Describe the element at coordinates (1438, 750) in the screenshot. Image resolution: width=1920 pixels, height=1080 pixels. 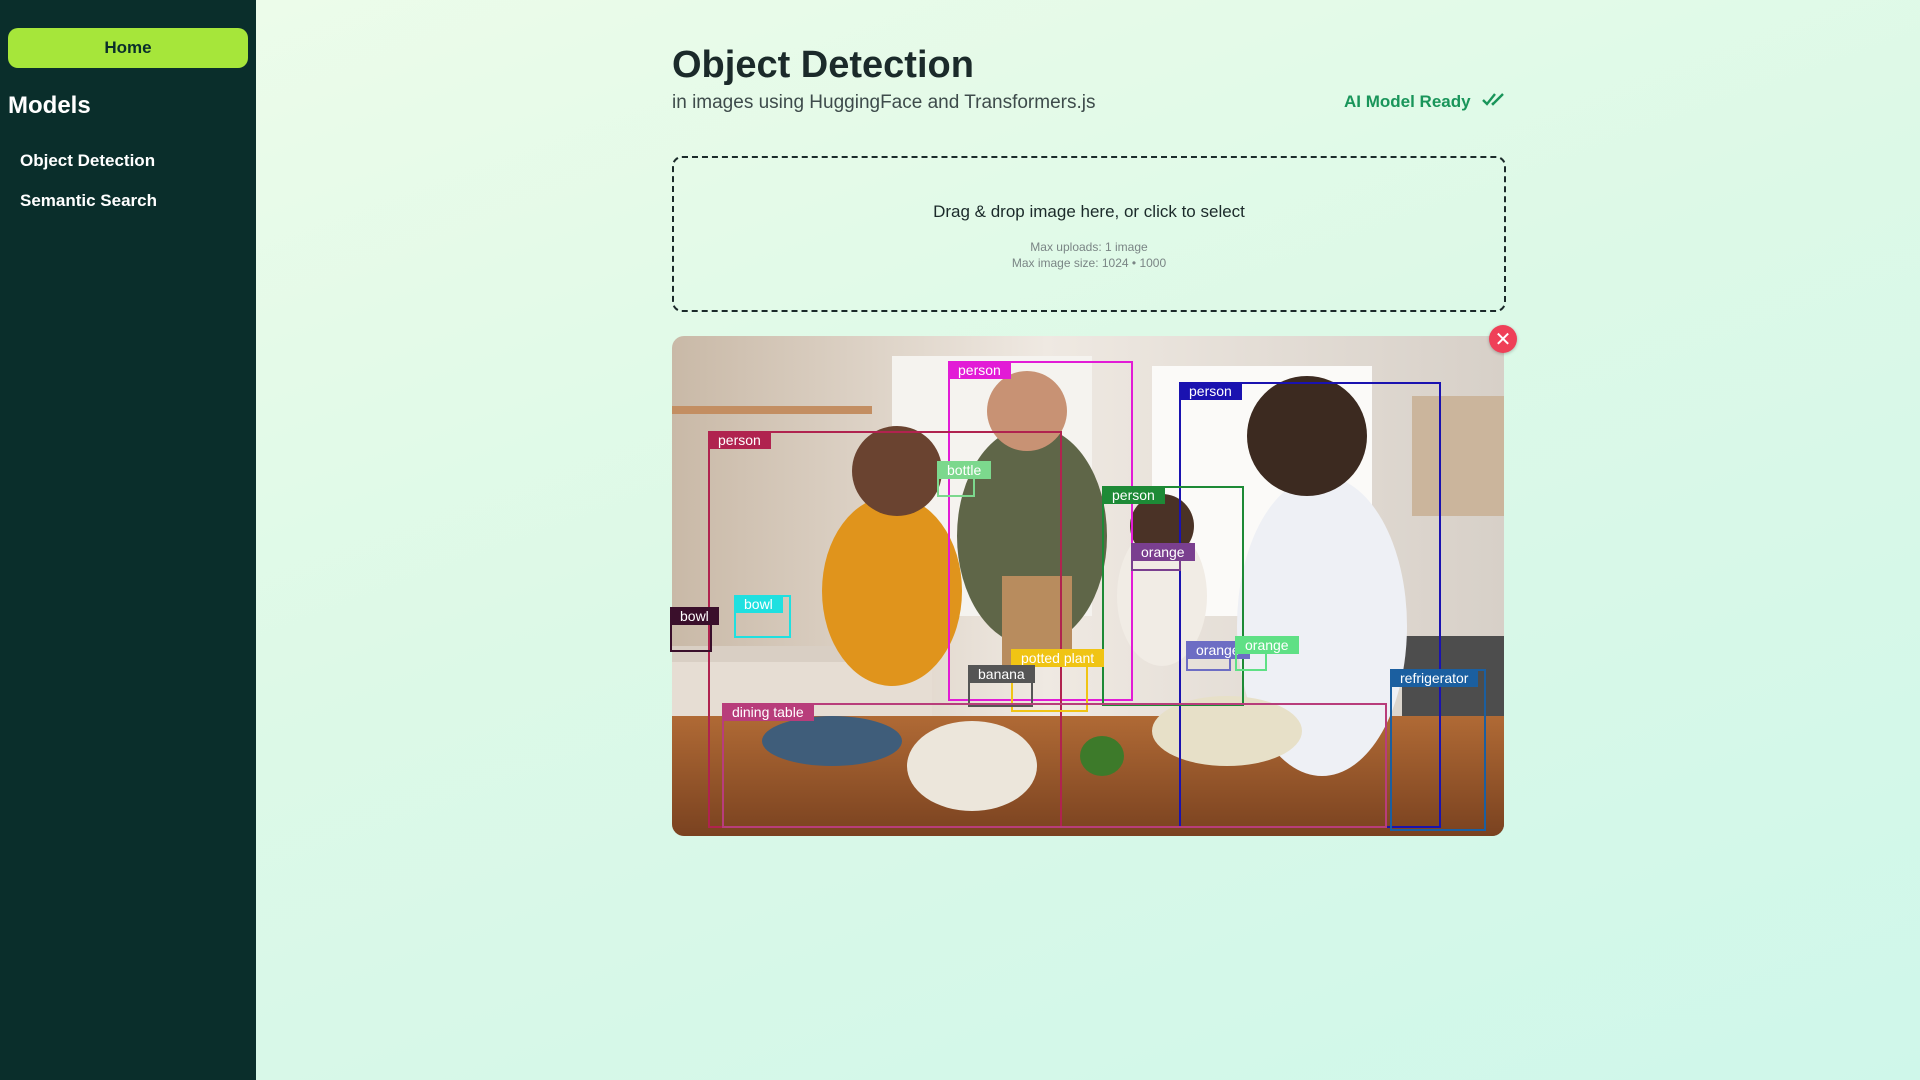
I see `detection-box: refrigerator` at that location.